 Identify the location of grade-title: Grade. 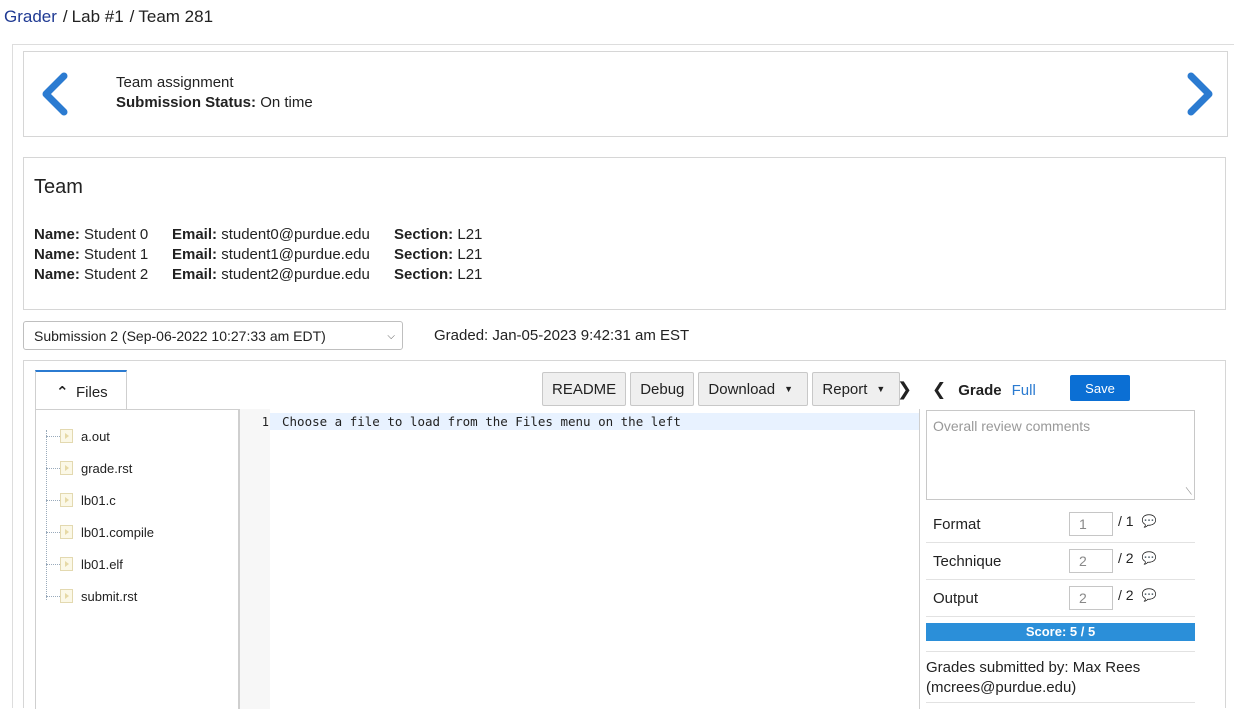
(980, 390).